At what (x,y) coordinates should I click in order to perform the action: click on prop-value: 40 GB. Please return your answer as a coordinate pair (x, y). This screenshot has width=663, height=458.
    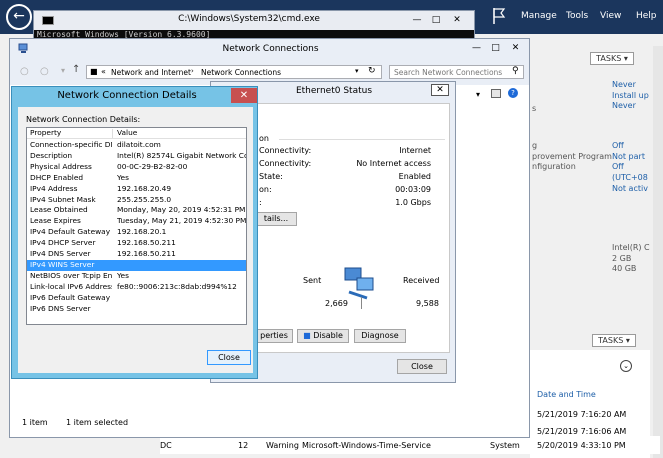
    Looking at the image, I should click on (624, 269).